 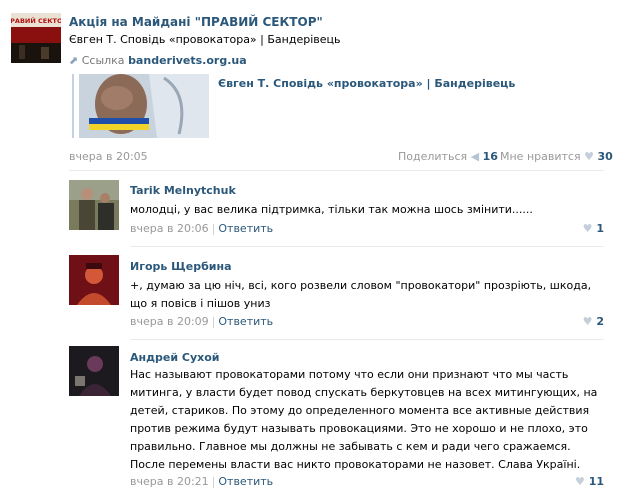 I want to click on link-prefix: Ссылка, so click(x=103, y=60).